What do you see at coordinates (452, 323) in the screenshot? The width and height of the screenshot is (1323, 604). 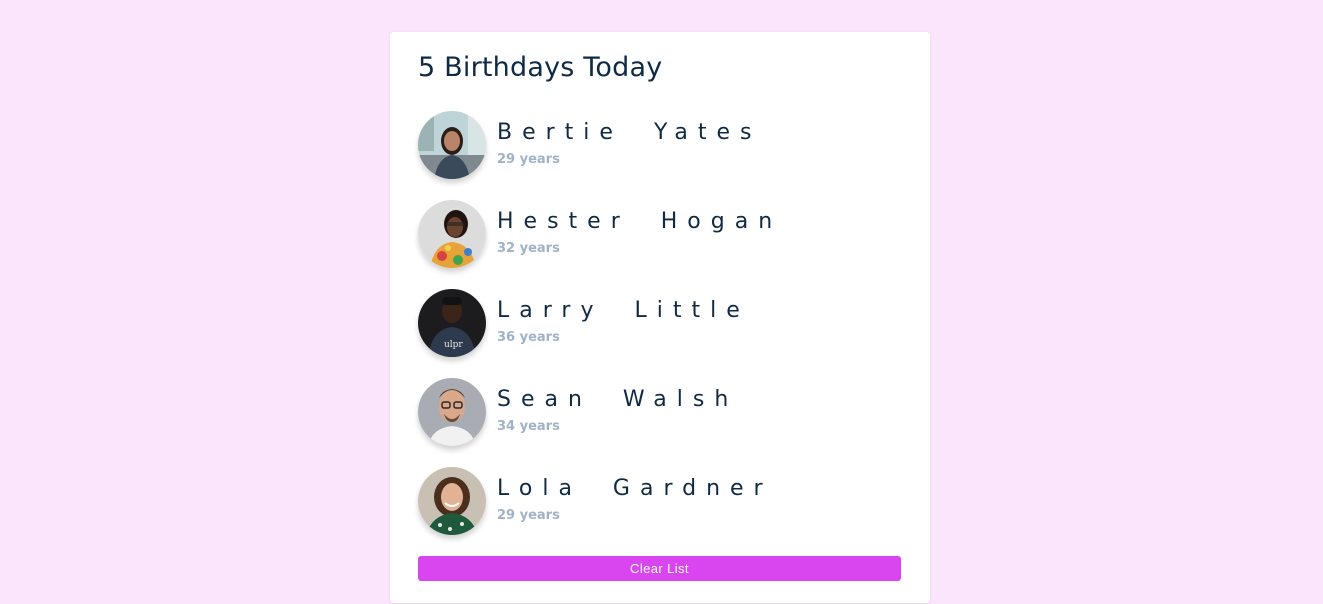 I see `avatar: ulpr` at bounding box center [452, 323].